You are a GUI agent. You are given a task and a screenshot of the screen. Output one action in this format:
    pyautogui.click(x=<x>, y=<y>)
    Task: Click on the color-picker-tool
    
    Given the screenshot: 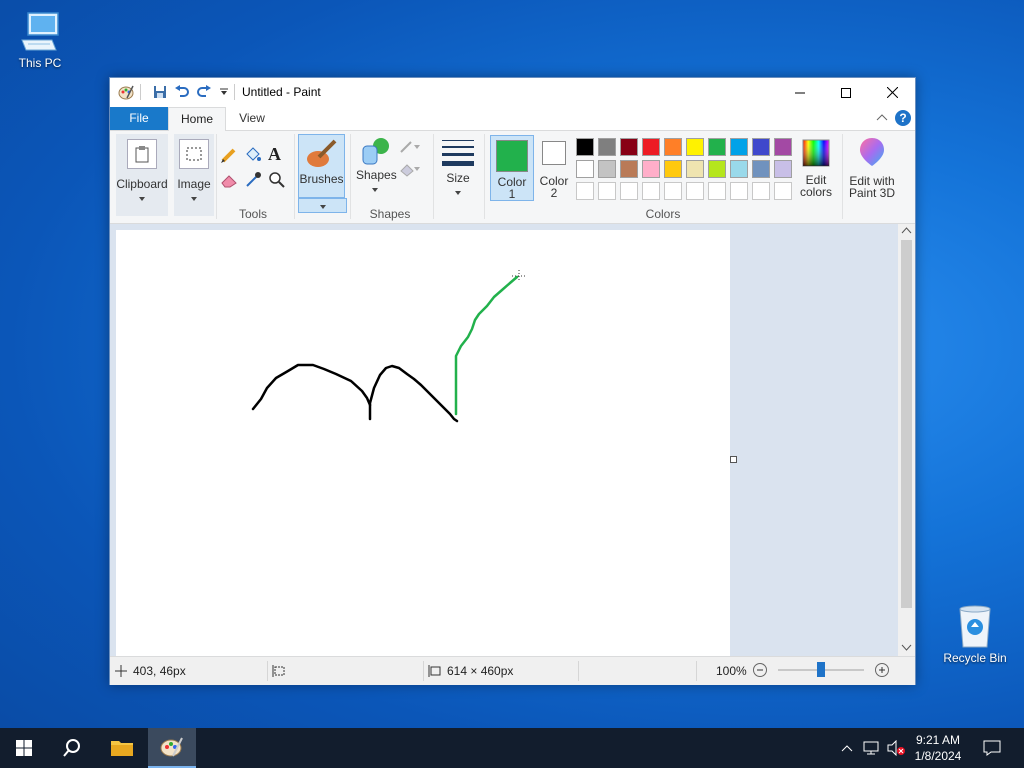 What is the action you would take?
    pyautogui.click(x=253, y=181)
    